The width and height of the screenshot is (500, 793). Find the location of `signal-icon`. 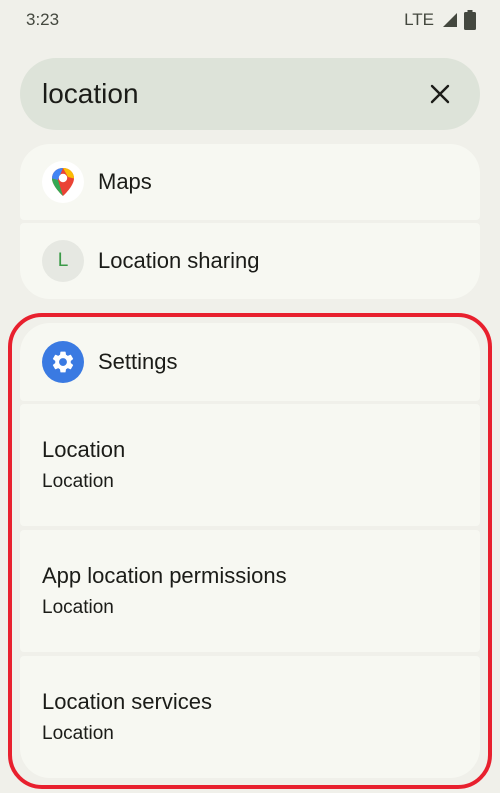

signal-icon is located at coordinates (450, 20).